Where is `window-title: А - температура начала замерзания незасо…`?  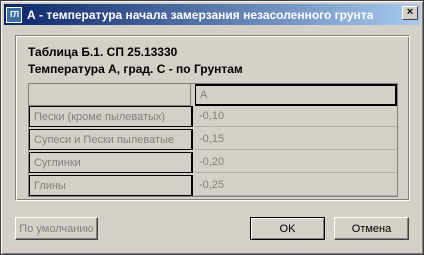
window-title: А - температура начала замерзания незасо… is located at coordinates (200, 14).